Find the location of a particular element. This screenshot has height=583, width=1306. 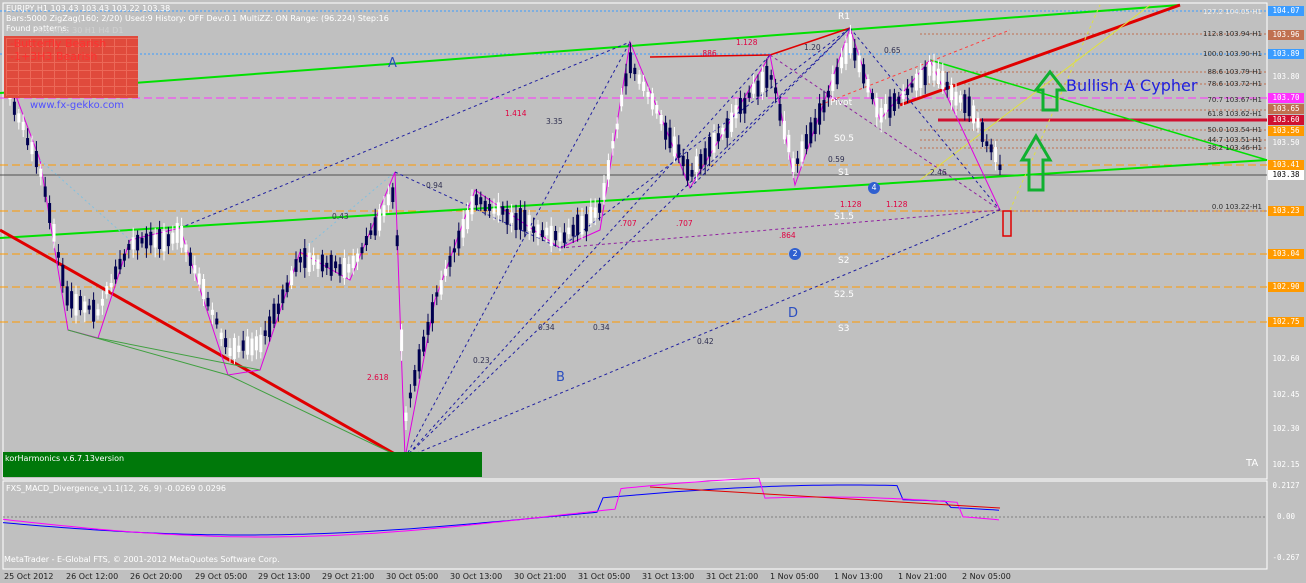

price-tick: 102.60 is located at coordinates (1286, 358).